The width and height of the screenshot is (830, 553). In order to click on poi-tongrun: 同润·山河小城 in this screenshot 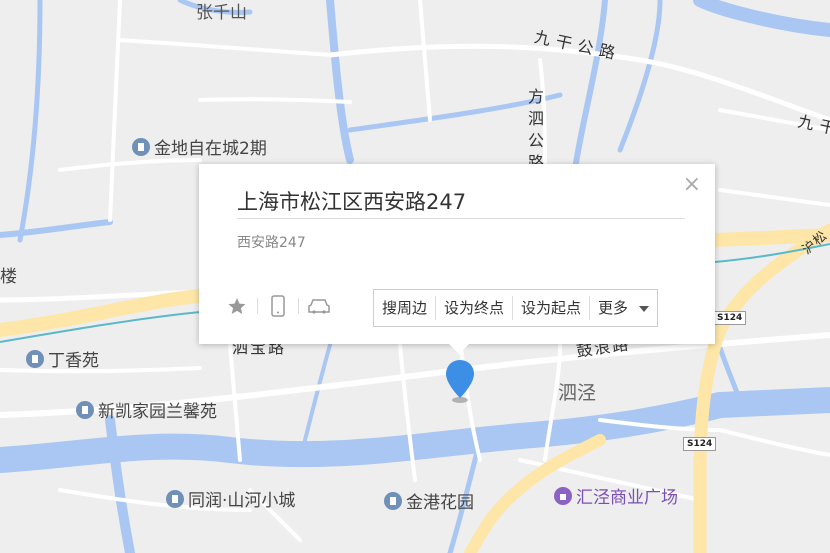, I will do `click(230, 498)`.